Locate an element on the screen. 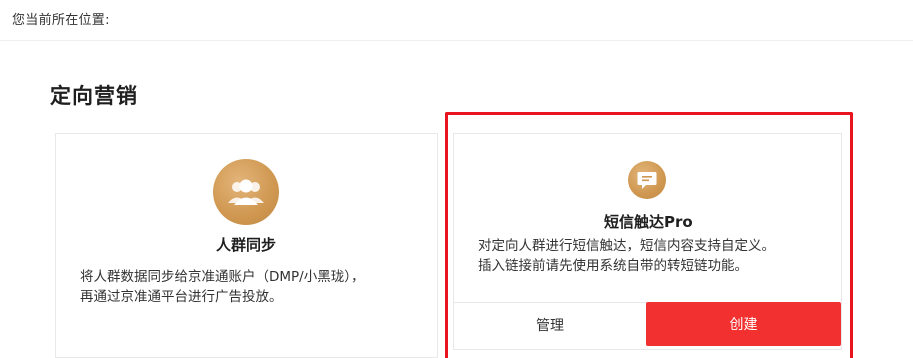  audience-sync-description: 将人群数据同步给京准通账户（DMP/小黑珑）， 再通过京准通平台进行广告投放。 is located at coordinates (222, 287).